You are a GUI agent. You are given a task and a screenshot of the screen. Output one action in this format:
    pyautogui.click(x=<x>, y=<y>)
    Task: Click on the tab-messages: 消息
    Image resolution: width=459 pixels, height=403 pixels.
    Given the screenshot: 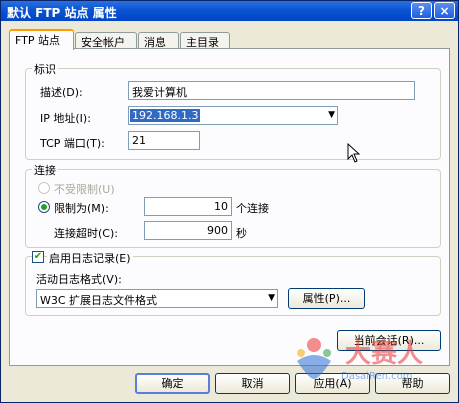 What is the action you would take?
    pyautogui.click(x=158, y=40)
    